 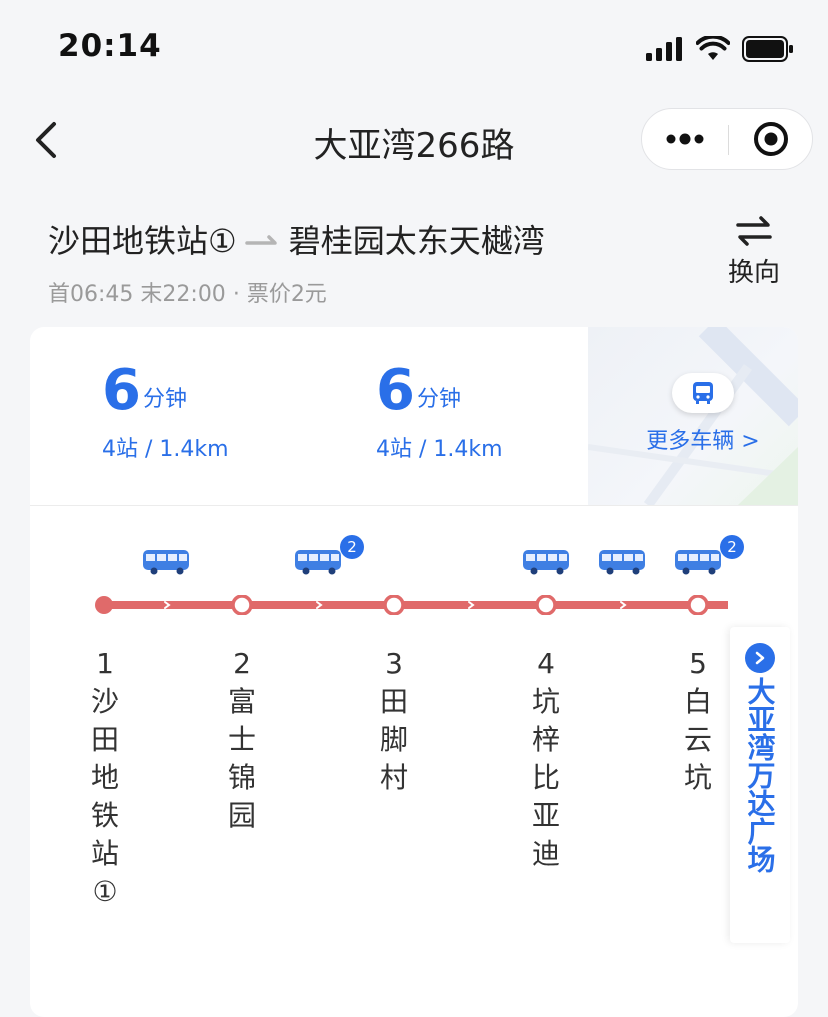 I want to click on fare-text: 票价2元, so click(x=286, y=294).